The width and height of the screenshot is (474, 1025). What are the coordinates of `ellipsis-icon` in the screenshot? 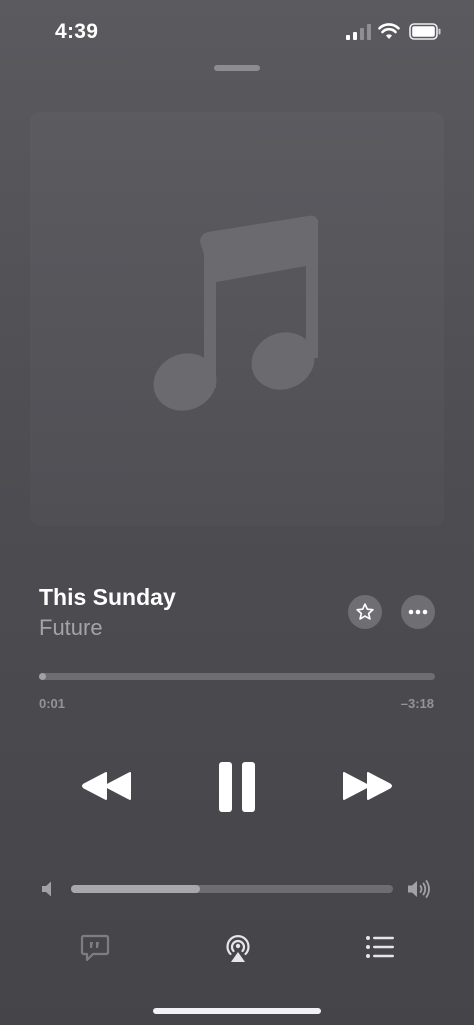 It's located at (418, 612).